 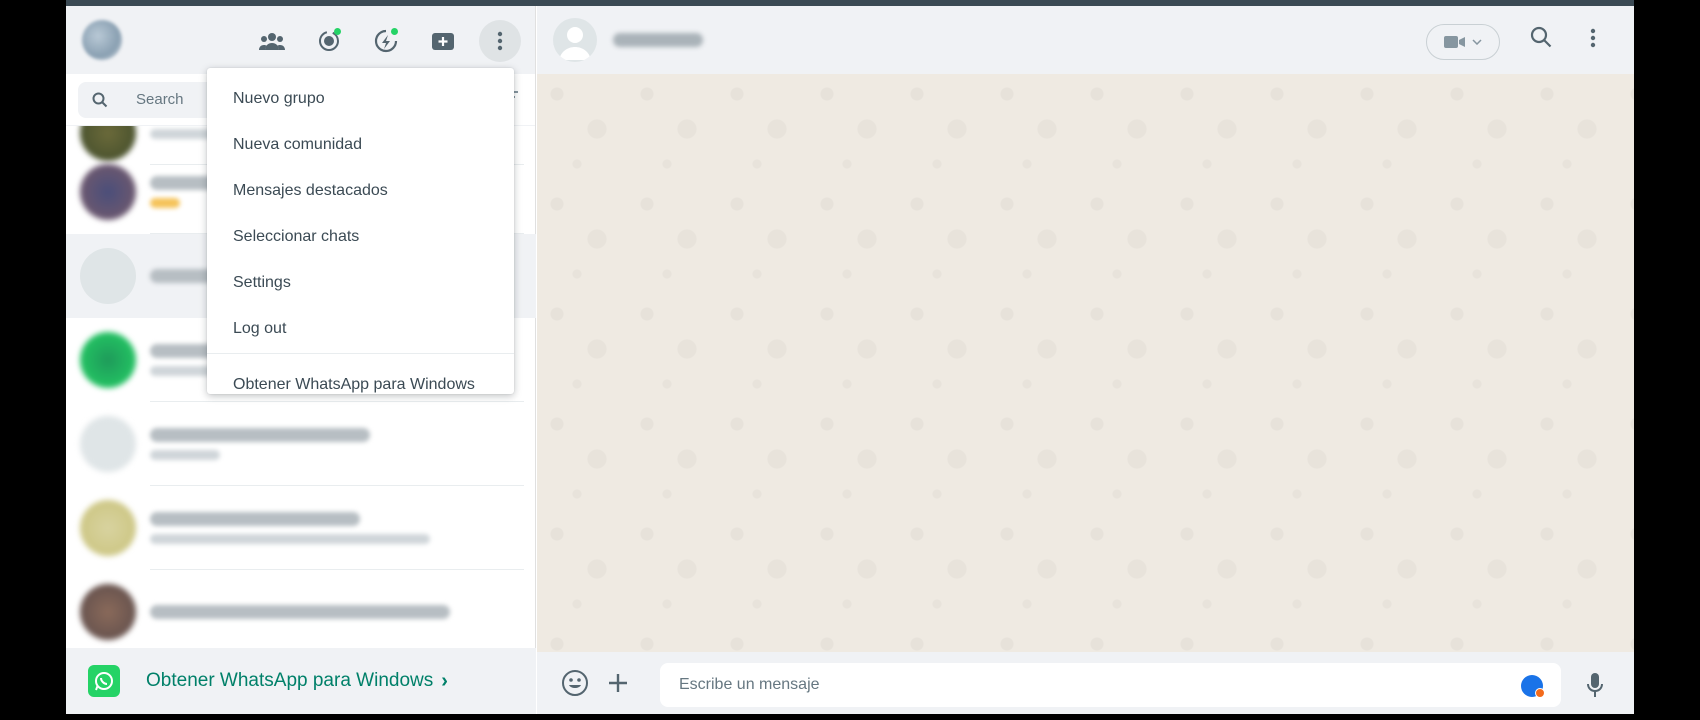 I want to click on emoji-button, so click(x=575, y=683).